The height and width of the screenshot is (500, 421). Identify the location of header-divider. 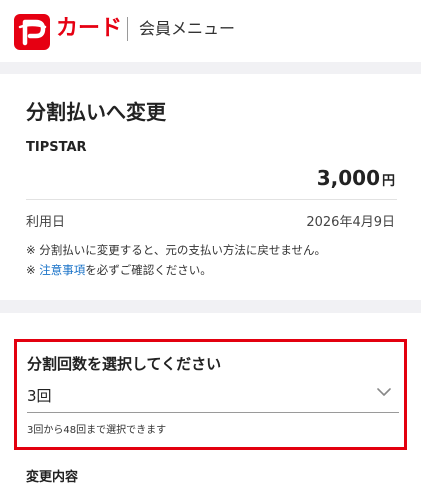
(127, 29).